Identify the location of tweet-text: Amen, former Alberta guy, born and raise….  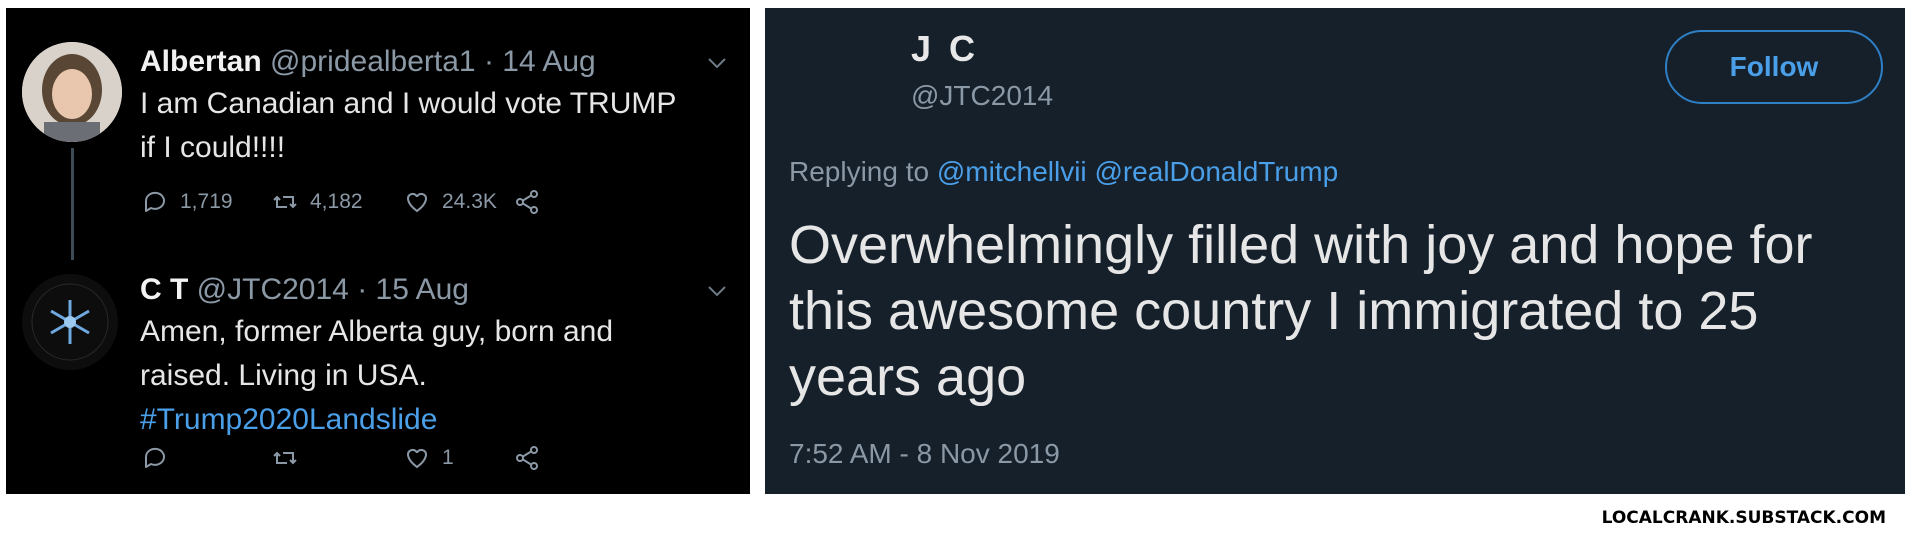
(440, 376).